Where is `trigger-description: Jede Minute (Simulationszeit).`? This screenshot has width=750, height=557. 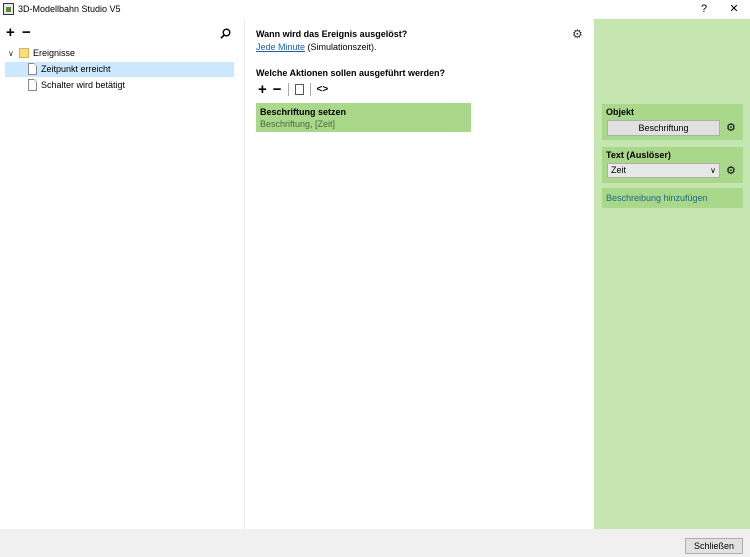 trigger-description: Jede Minute (Simulationszeit). is located at coordinates (316, 47).